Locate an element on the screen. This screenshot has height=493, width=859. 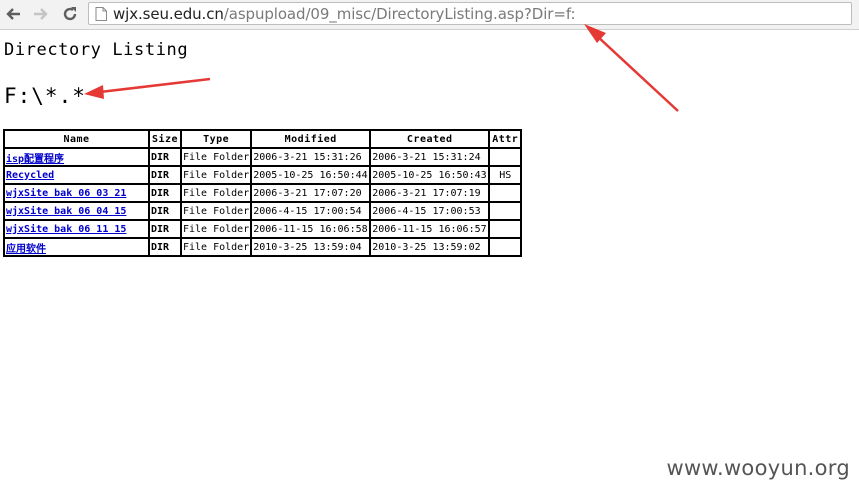
cell-created: 2010-3-25 13:59:02 is located at coordinates (430, 247).